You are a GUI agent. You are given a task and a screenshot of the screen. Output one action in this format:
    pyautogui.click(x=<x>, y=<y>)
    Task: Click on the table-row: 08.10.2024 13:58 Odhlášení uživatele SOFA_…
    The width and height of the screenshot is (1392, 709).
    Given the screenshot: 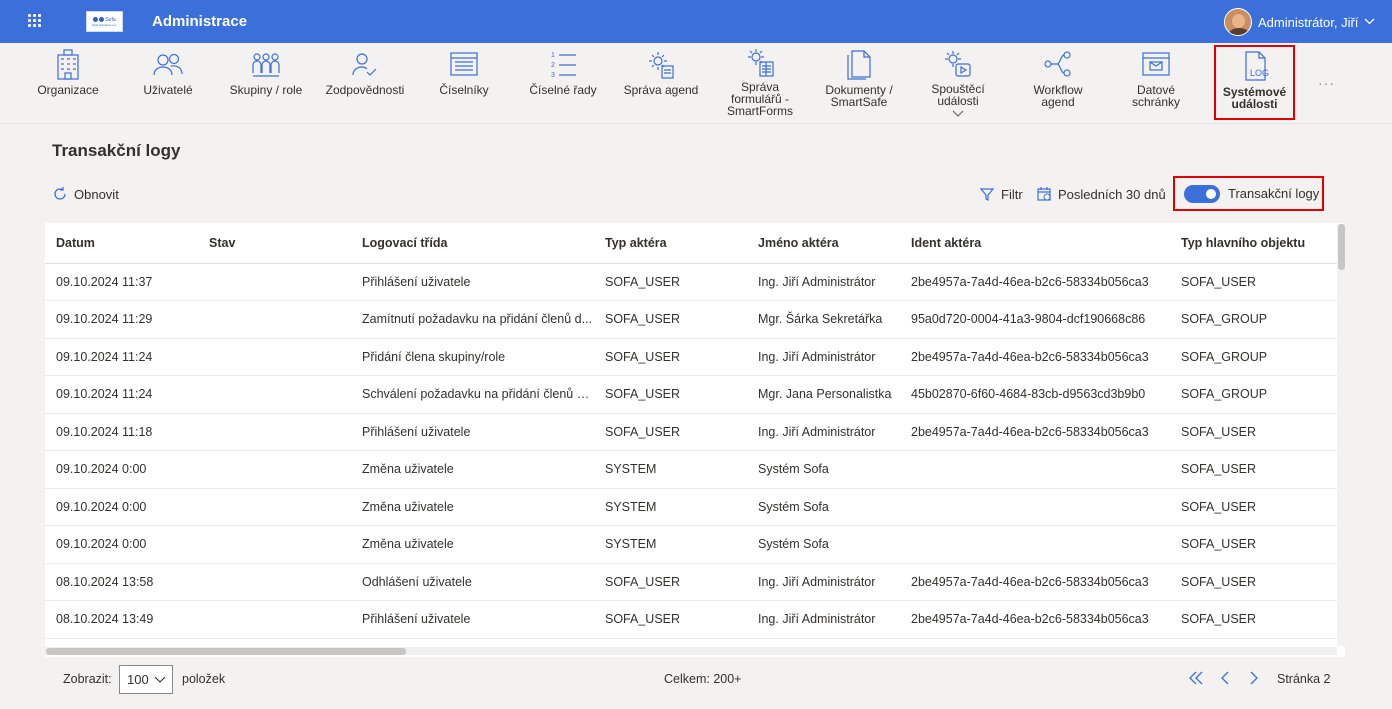 What is the action you would take?
    pyautogui.click(x=695, y=582)
    